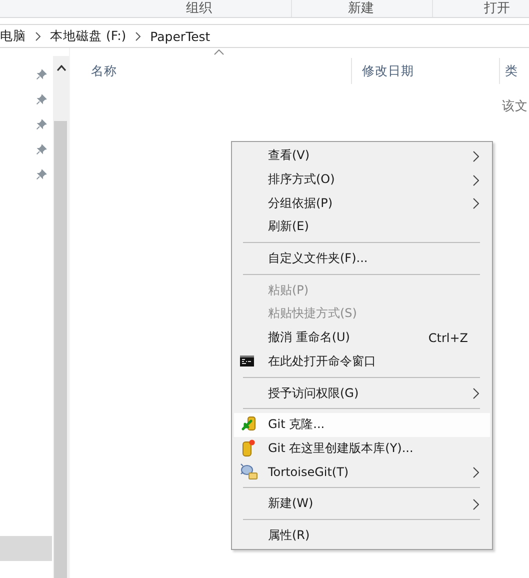 This screenshot has width=529, height=578. What do you see at coordinates (362, 338) in the screenshot?
I see `menu-item: 撤消 重命名(U) Ctrl+Z` at bounding box center [362, 338].